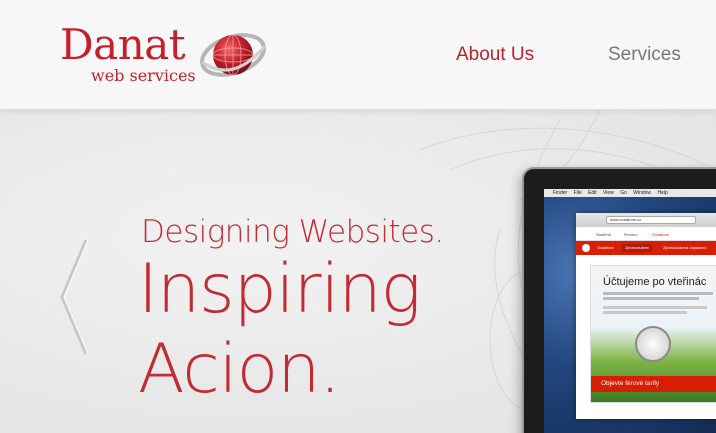 Image resolution: width=716 pixels, height=433 pixels. What do you see at coordinates (631, 234) in the screenshot?
I see `site-nav-item: Firemní` at bounding box center [631, 234].